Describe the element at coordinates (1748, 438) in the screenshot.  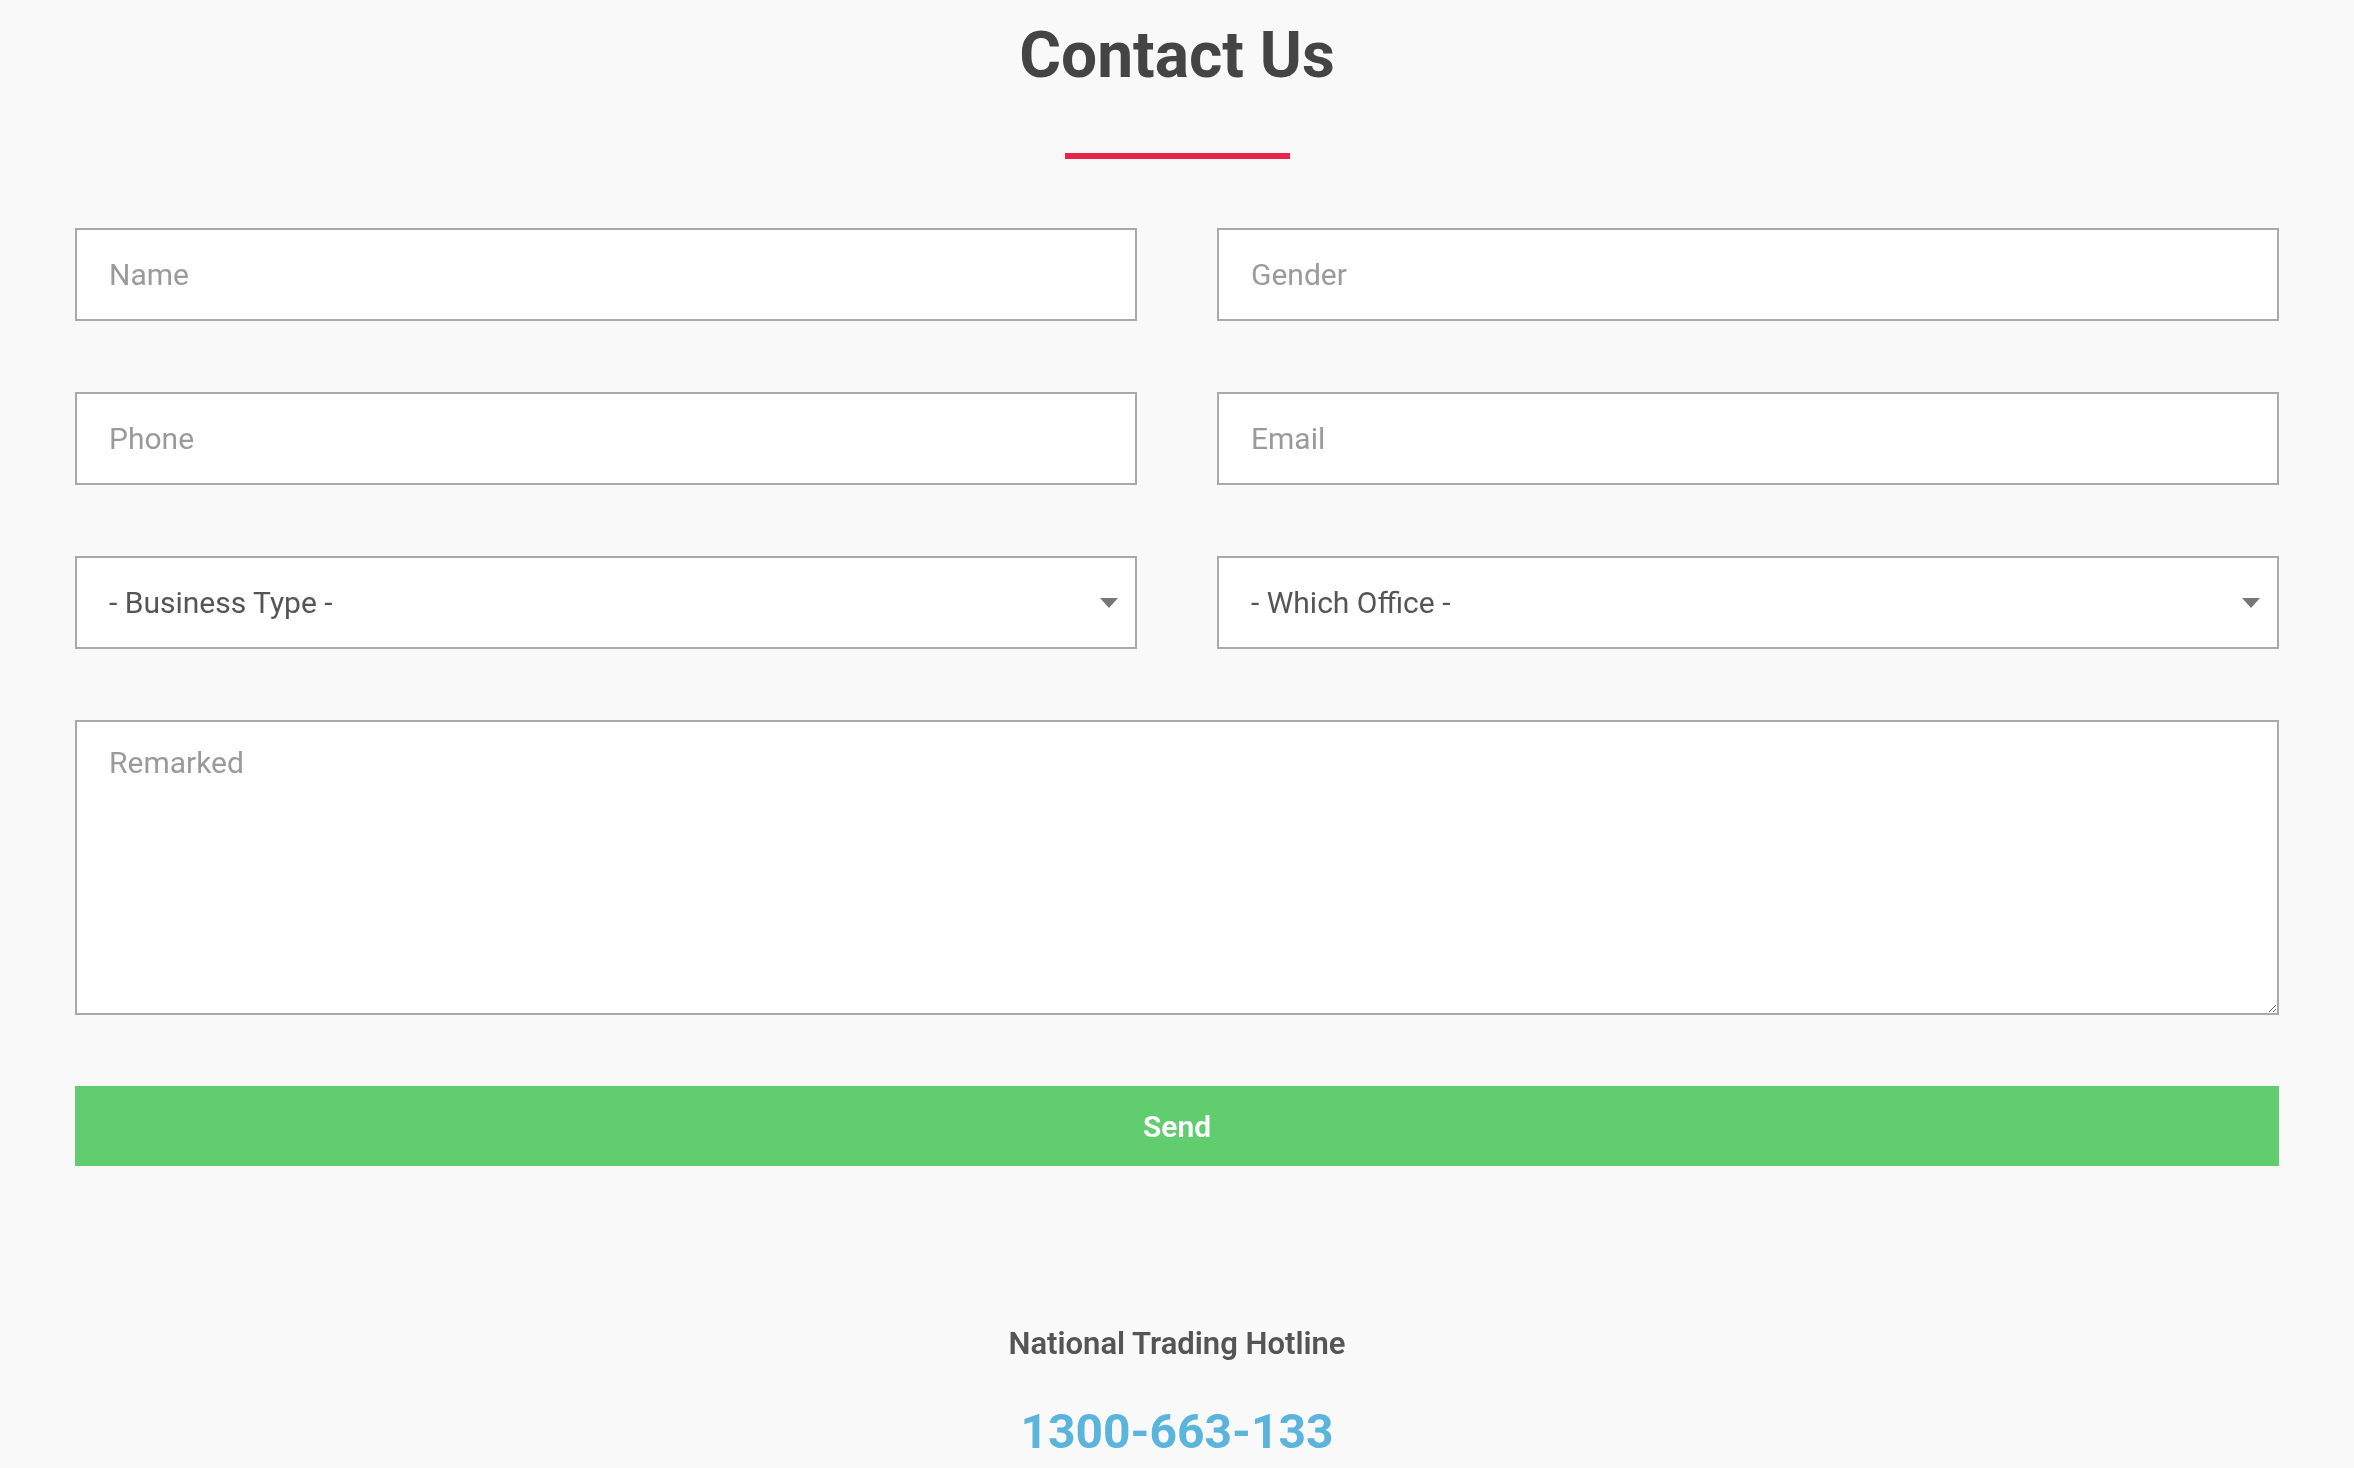
I see `text-input-field: Email` at that location.